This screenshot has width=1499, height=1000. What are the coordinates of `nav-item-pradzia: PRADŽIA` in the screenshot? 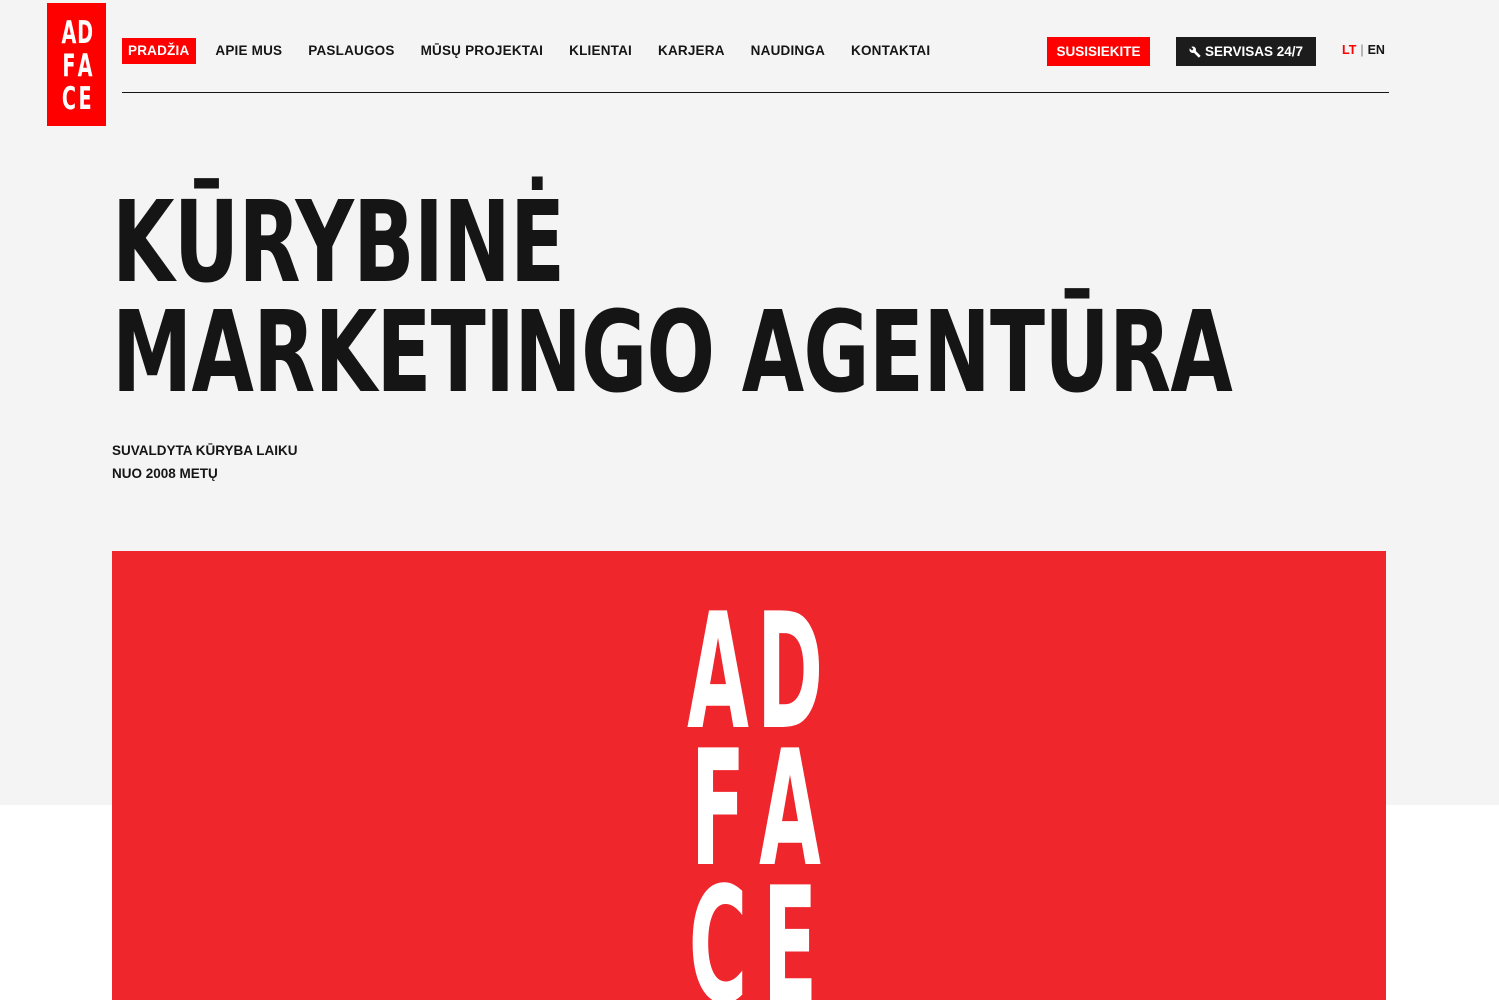 It's located at (159, 51).